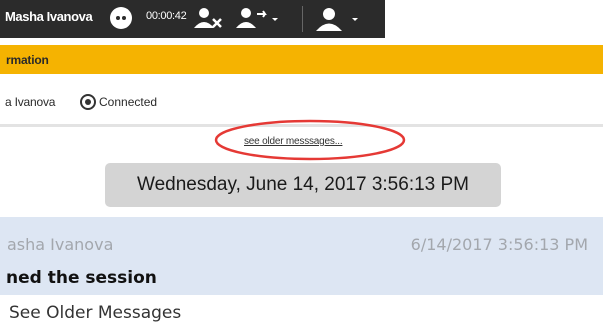 This screenshot has width=603, height=329. I want to click on connection-status: Connected, so click(128, 102).